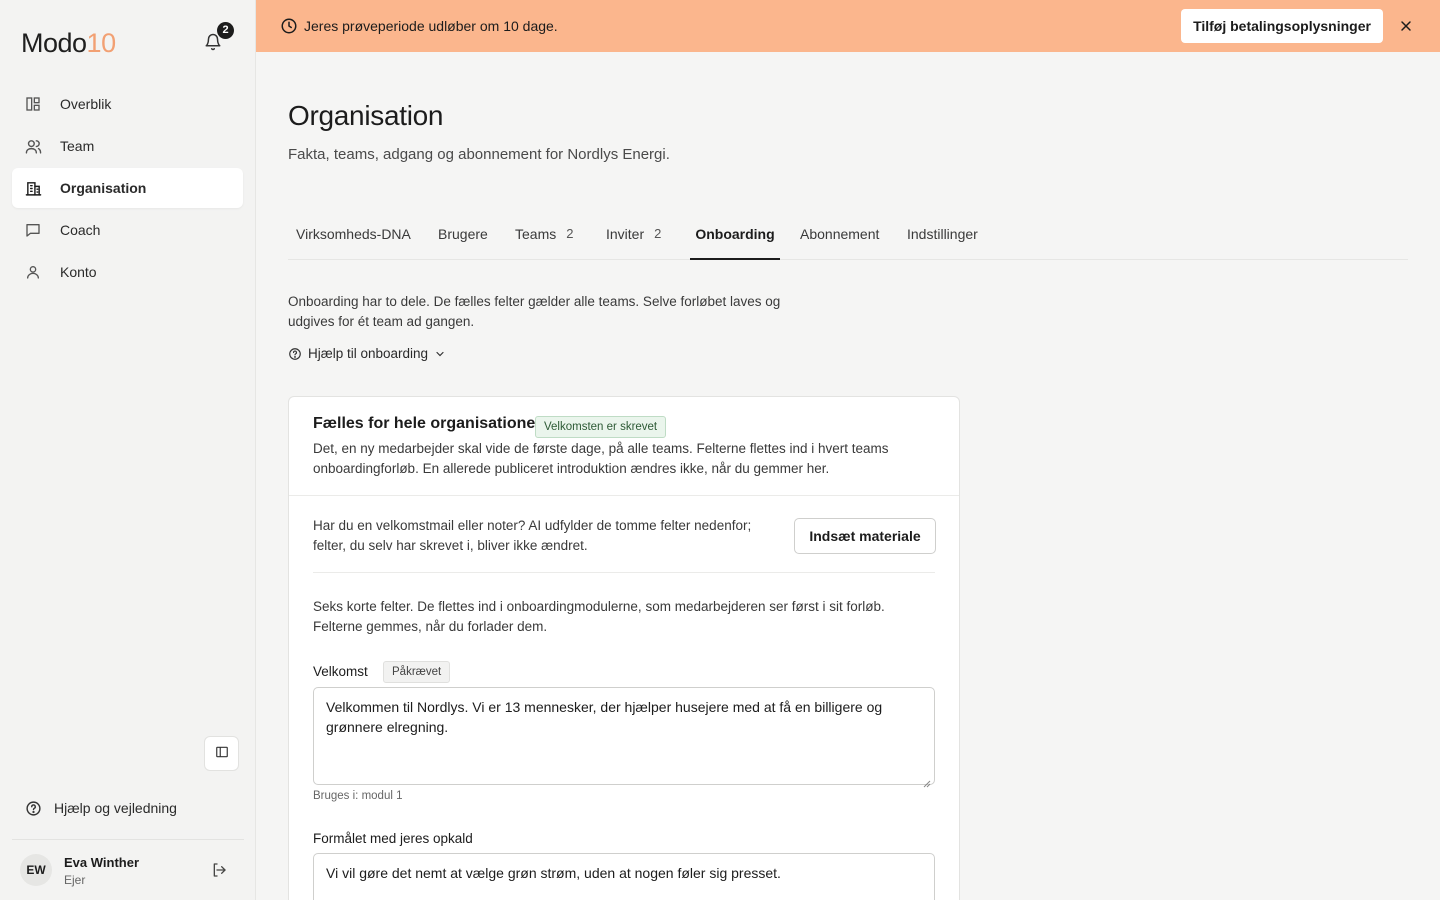 The width and height of the screenshot is (1440, 900). Describe the element at coordinates (865, 536) in the screenshot. I see `insert-material-button: Indsæt materiale` at that location.